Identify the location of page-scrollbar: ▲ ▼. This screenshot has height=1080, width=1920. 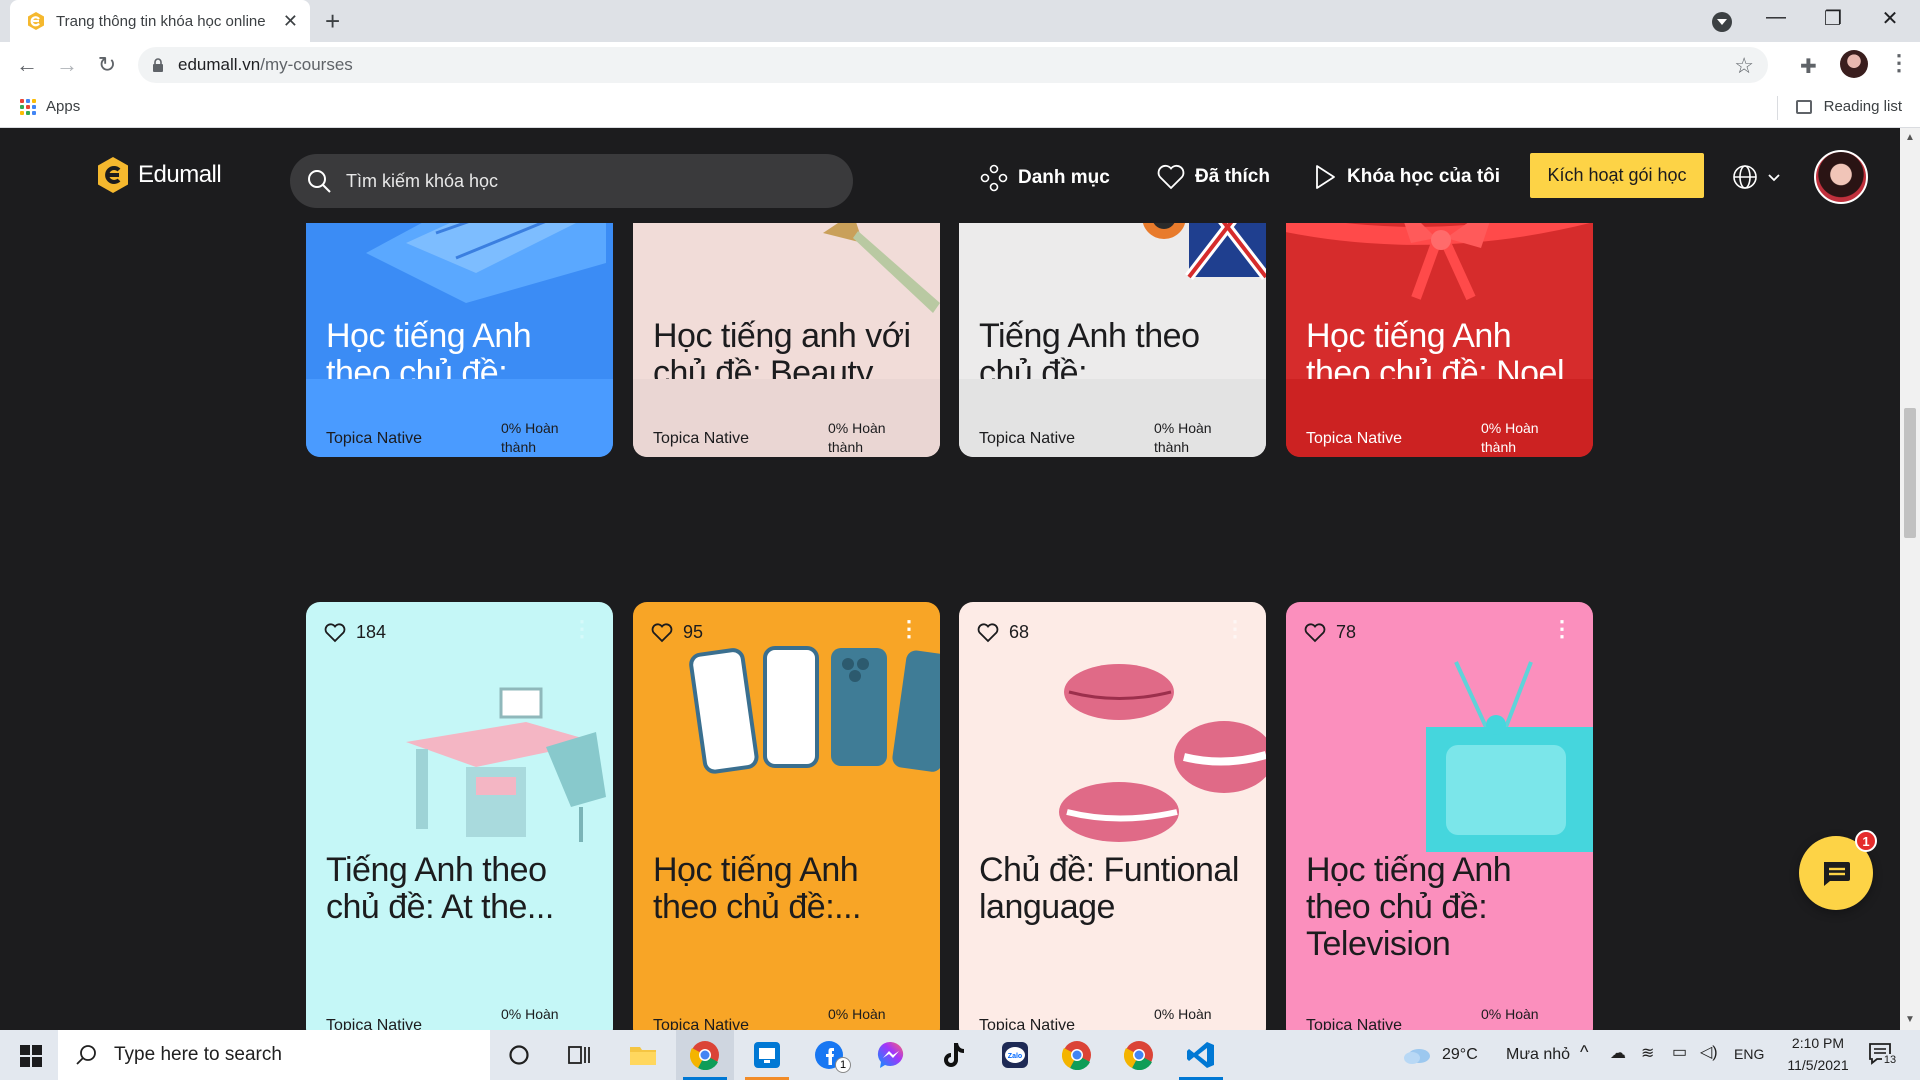
(1910, 579).